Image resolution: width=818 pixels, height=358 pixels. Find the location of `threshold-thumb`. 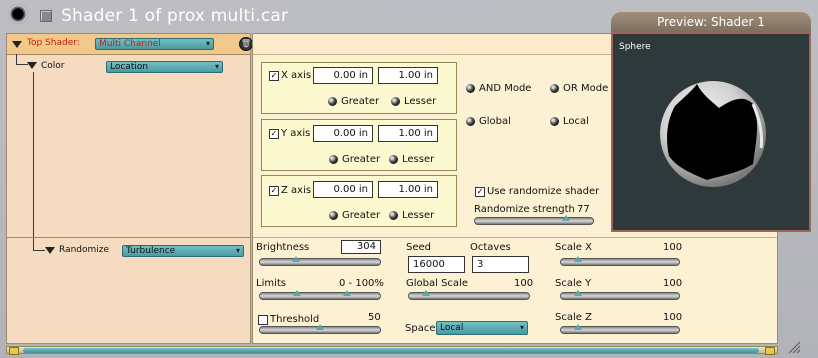

threshold-thumb is located at coordinates (320, 327).